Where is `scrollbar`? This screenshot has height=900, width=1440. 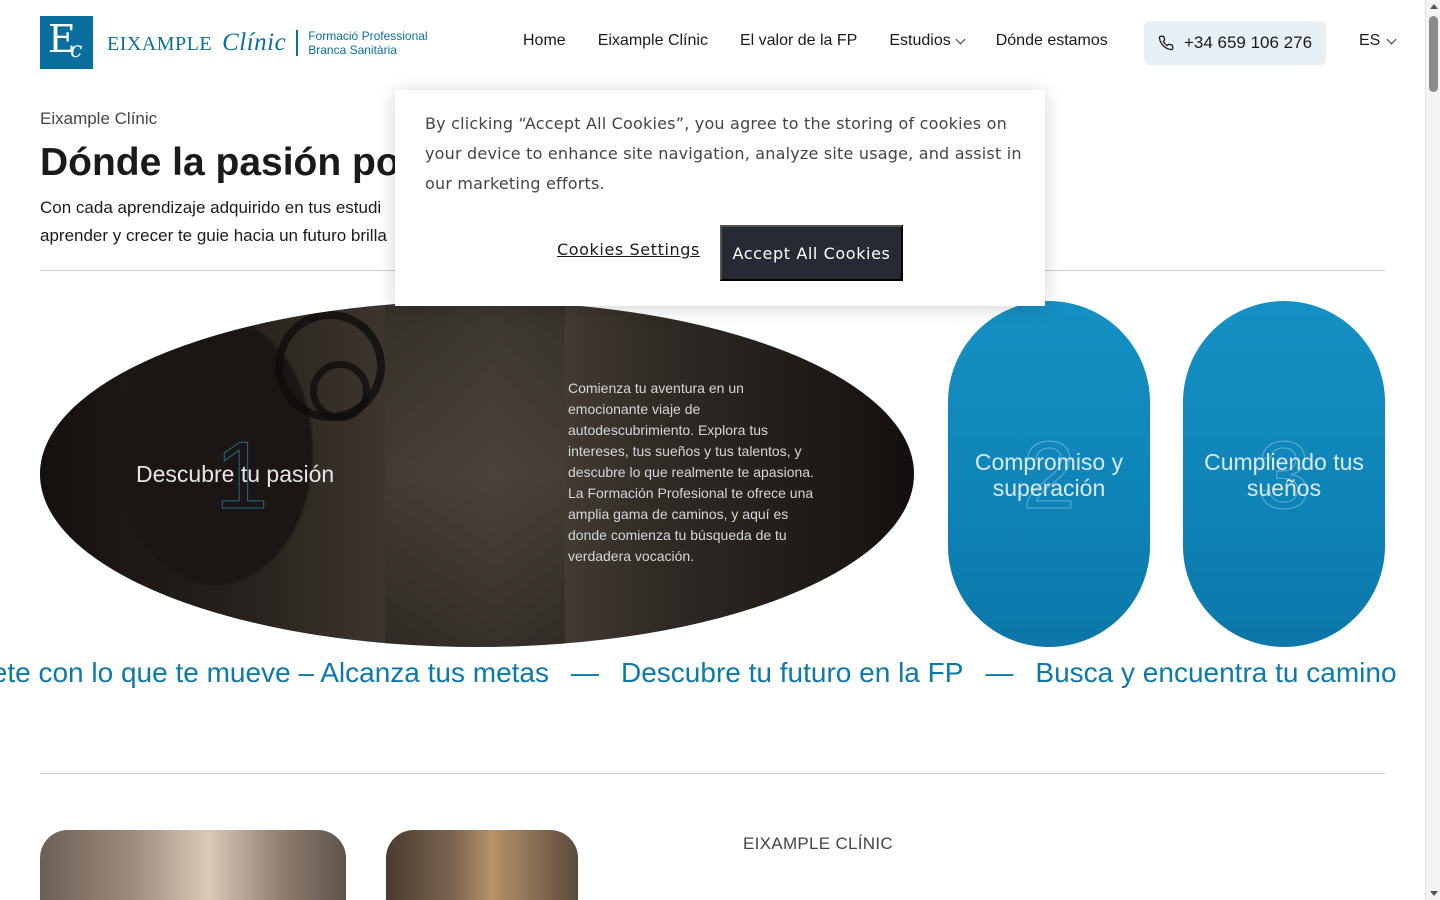 scrollbar is located at coordinates (1432, 450).